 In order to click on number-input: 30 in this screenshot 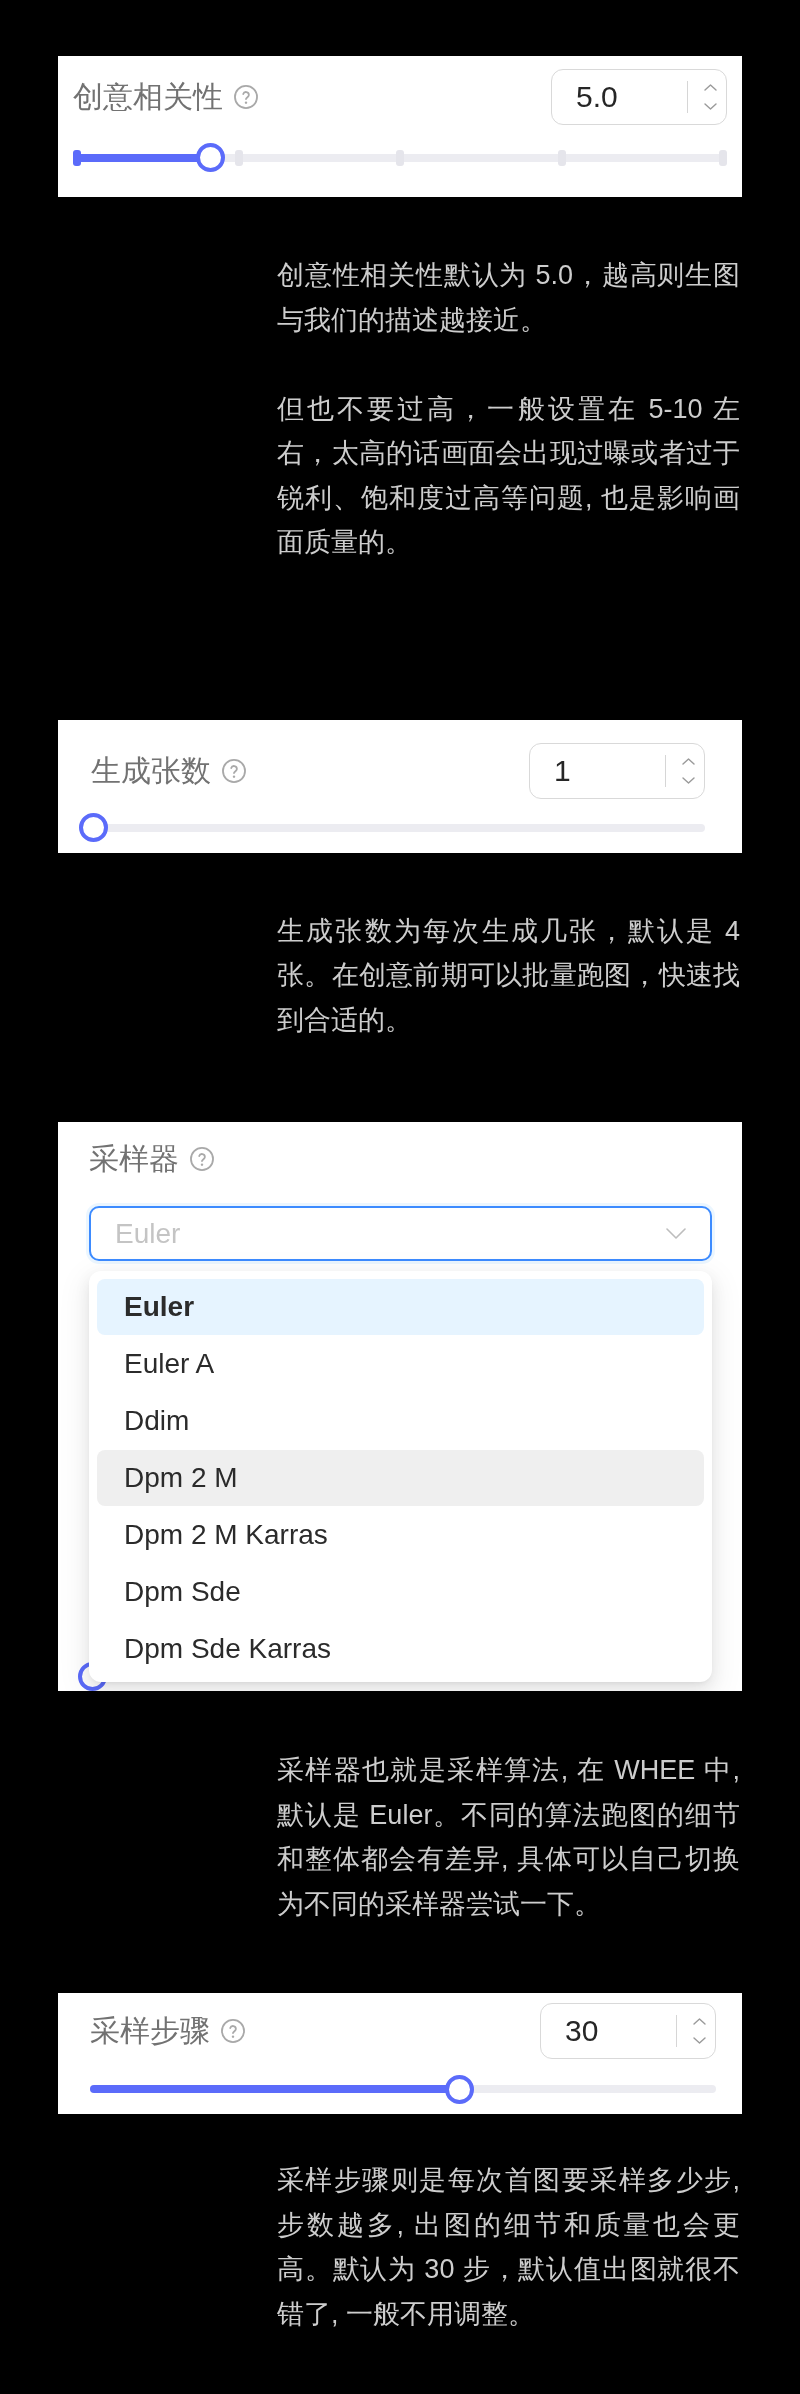, I will do `click(628, 2031)`.